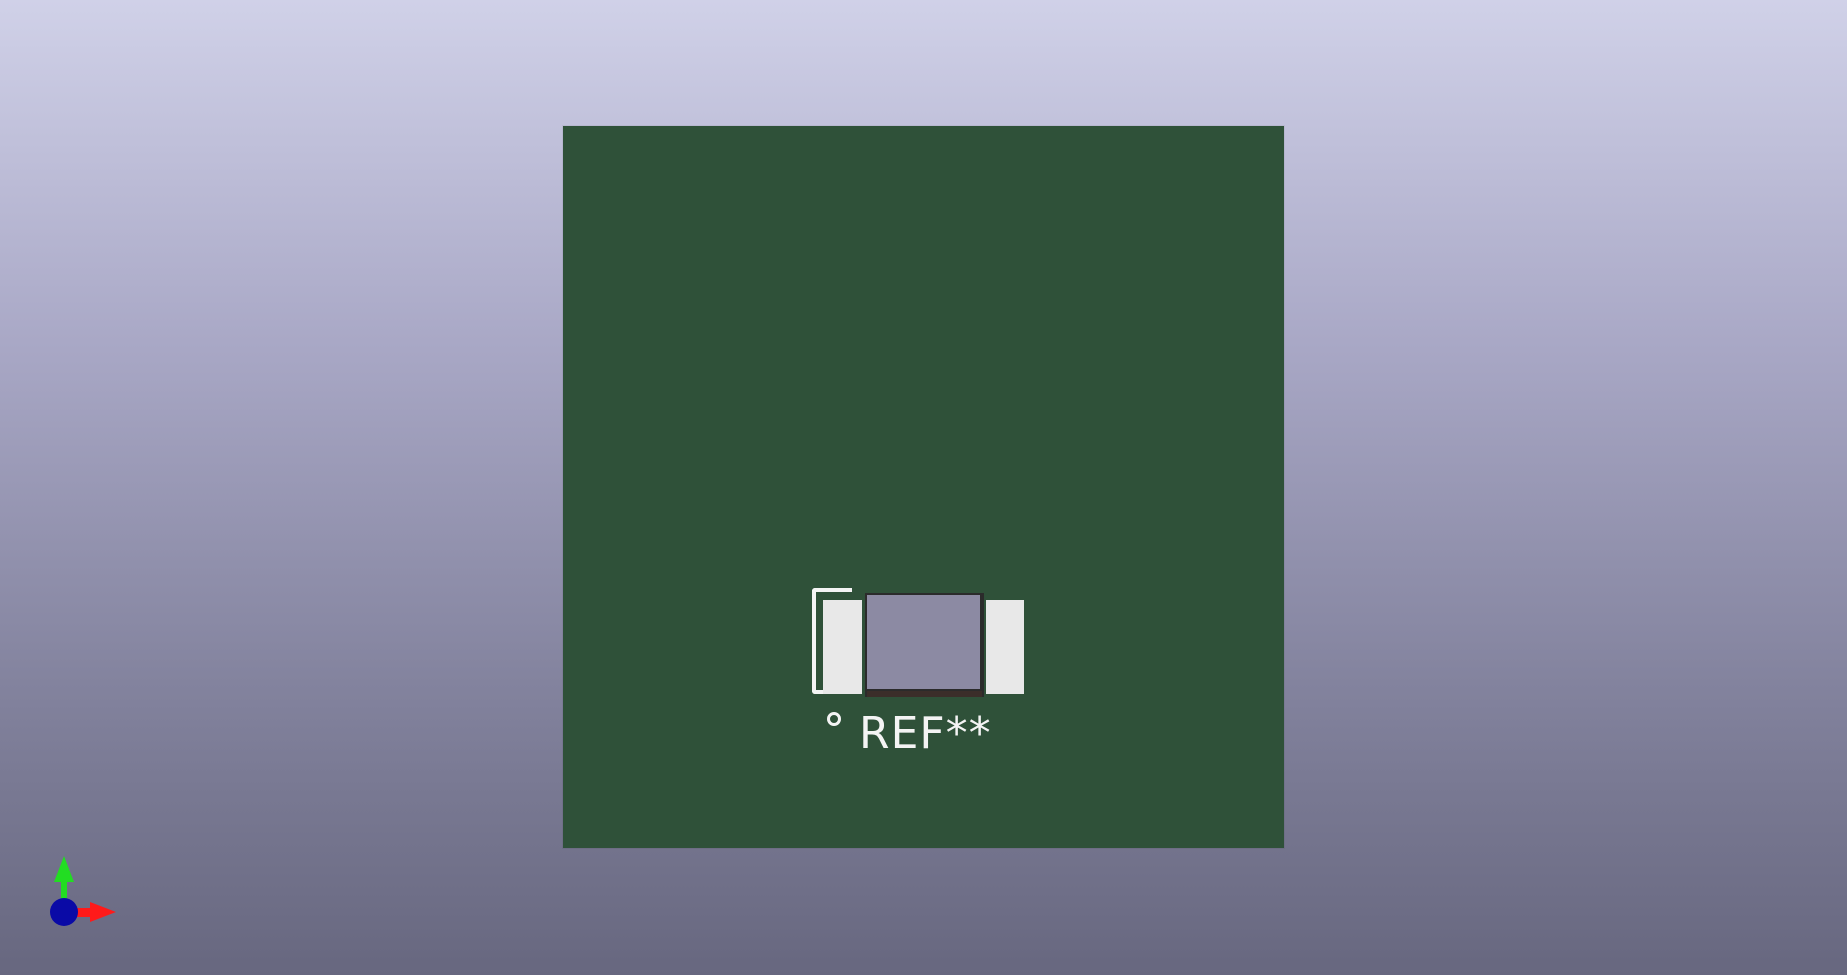 The width and height of the screenshot is (1847, 975). Describe the element at coordinates (924, 694) in the screenshot. I see `component-body-edge` at that location.